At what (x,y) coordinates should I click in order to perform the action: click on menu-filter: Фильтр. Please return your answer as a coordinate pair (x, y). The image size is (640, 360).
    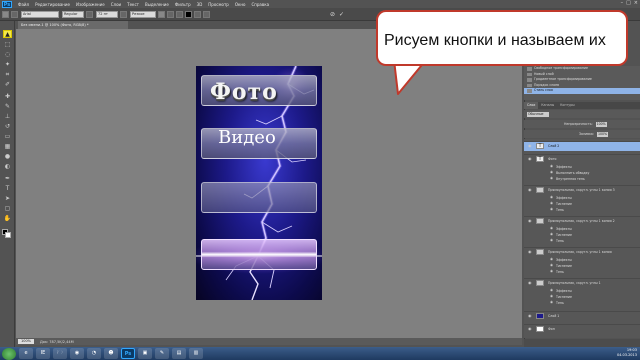
    Looking at the image, I should click on (183, 4).